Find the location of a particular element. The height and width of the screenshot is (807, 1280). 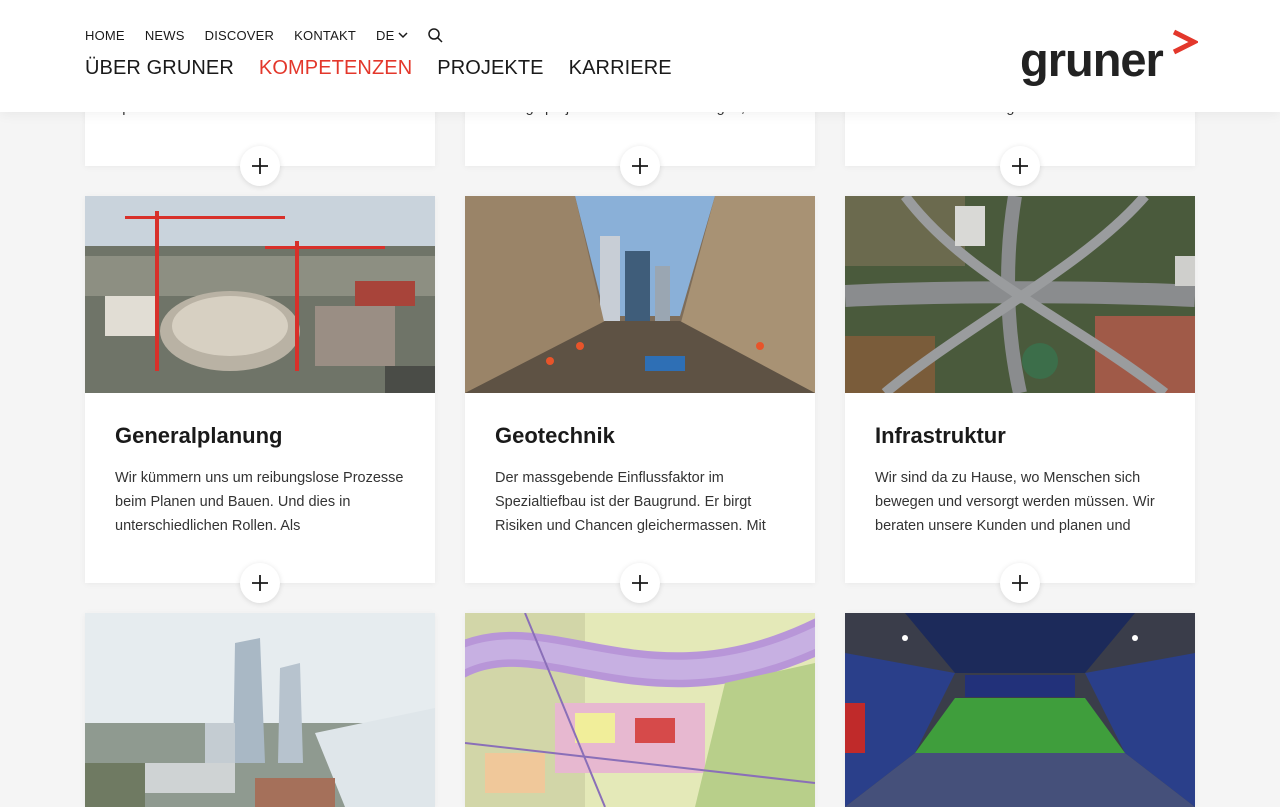

card-image-excavation is located at coordinates (640, 294).